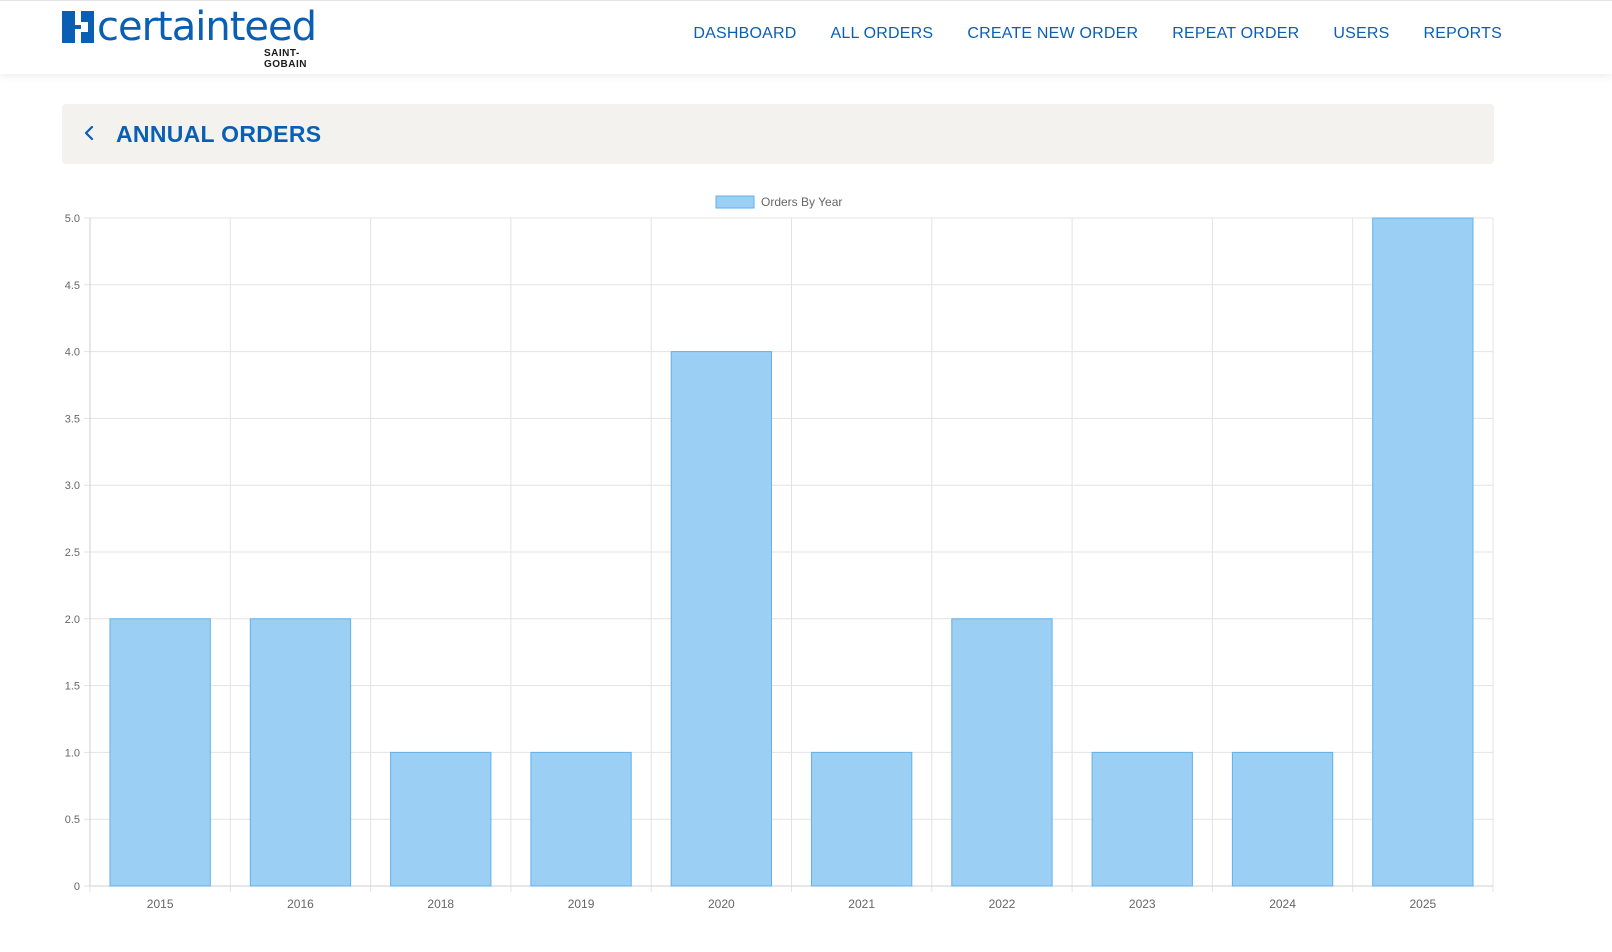 This screenshot has width=1612, height=952. What do you see at coordinates (1002, 904) in the screenshot?
I see `x-tick-label: 2022` at bounding box center [1002, 904].